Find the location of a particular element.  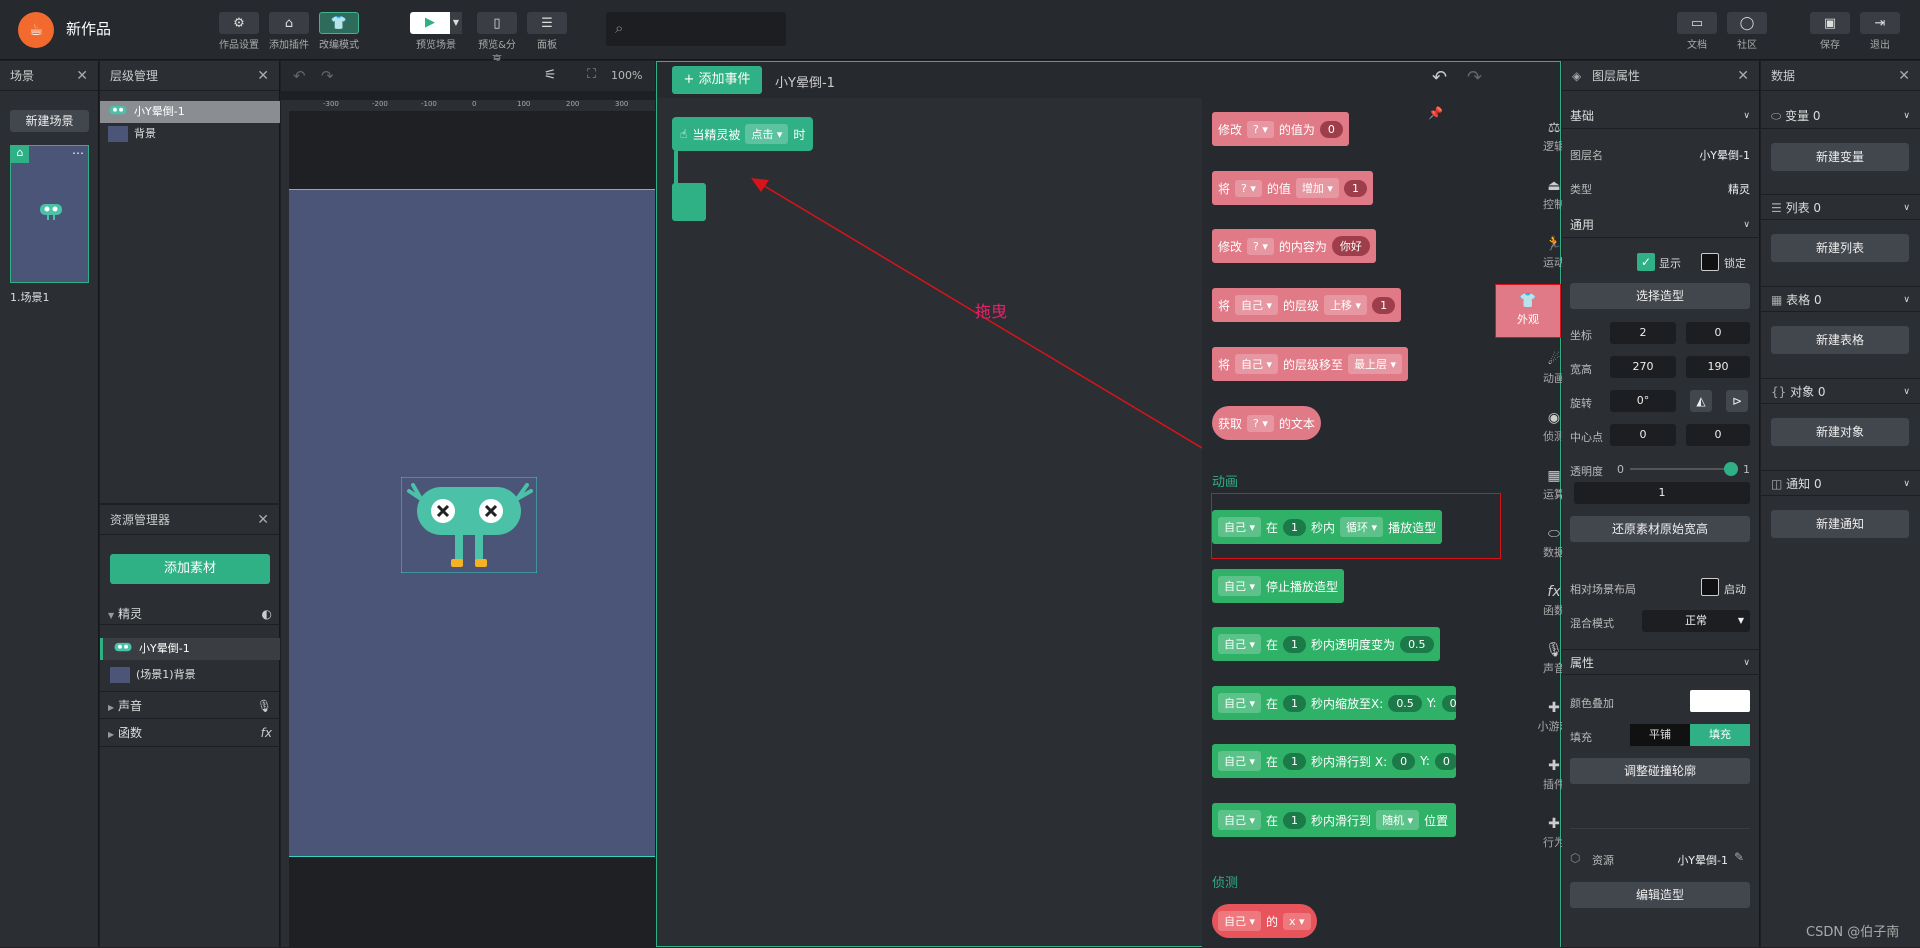

data-section-notify: ◫ 通知 0 ∨ is located at coordinates (1840, 483).